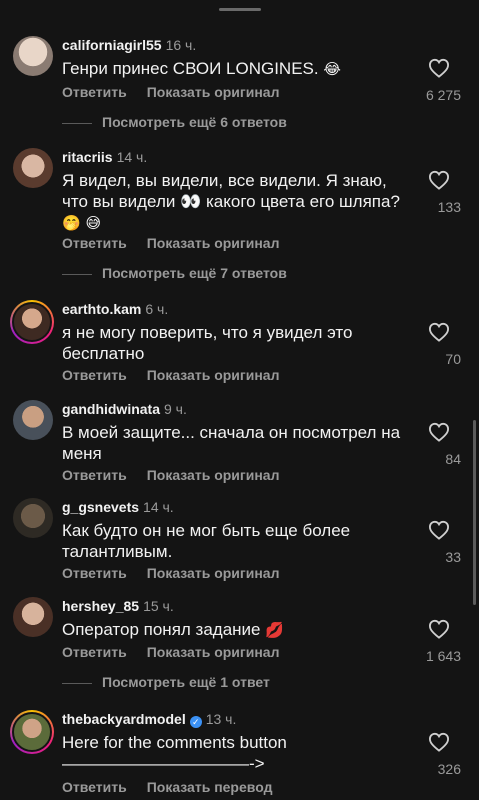 The width and height of the screenshot is (479, 800). I want to click on comment-header: californiagirl55 16 ч., so click(129, 45).